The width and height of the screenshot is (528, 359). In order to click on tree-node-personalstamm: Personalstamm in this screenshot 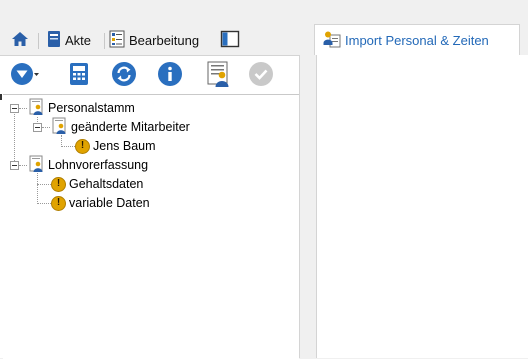, I will do `click(81, 108)`.